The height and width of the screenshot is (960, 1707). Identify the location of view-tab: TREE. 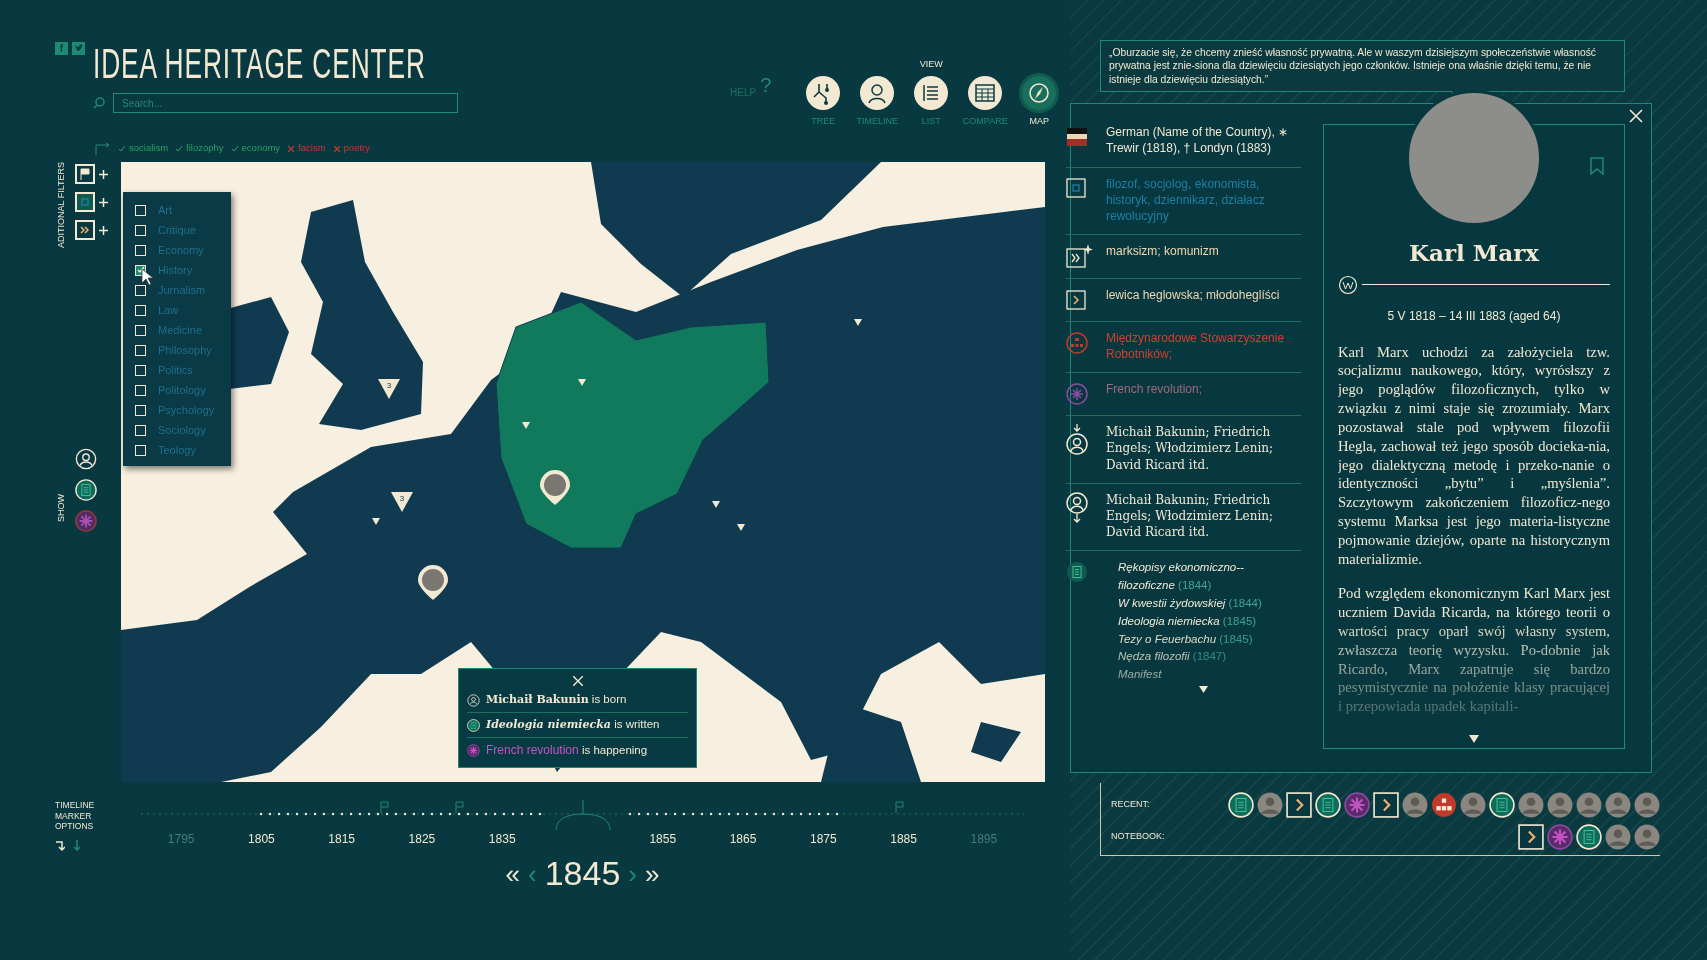
(823, 101).